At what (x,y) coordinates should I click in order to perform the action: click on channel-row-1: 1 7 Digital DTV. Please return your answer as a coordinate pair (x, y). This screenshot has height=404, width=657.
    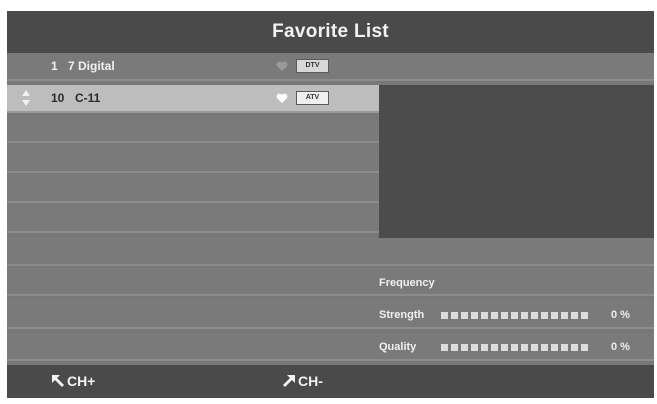
    Looking at the image, I should click on (330, 67).